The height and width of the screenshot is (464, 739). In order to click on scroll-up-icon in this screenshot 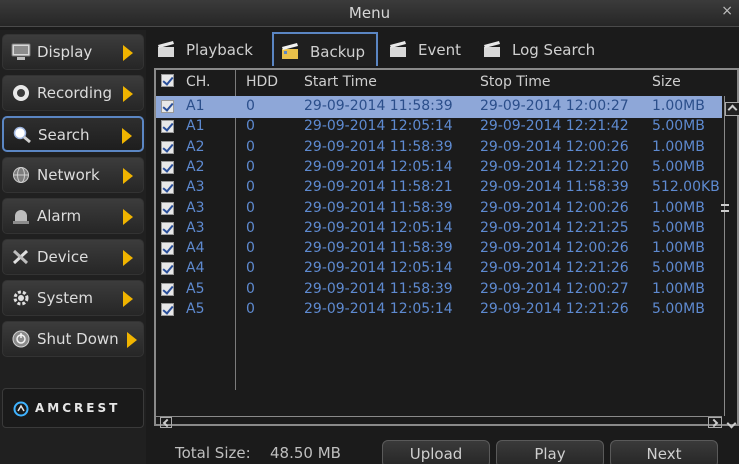, I will do `click(732, 109)`.